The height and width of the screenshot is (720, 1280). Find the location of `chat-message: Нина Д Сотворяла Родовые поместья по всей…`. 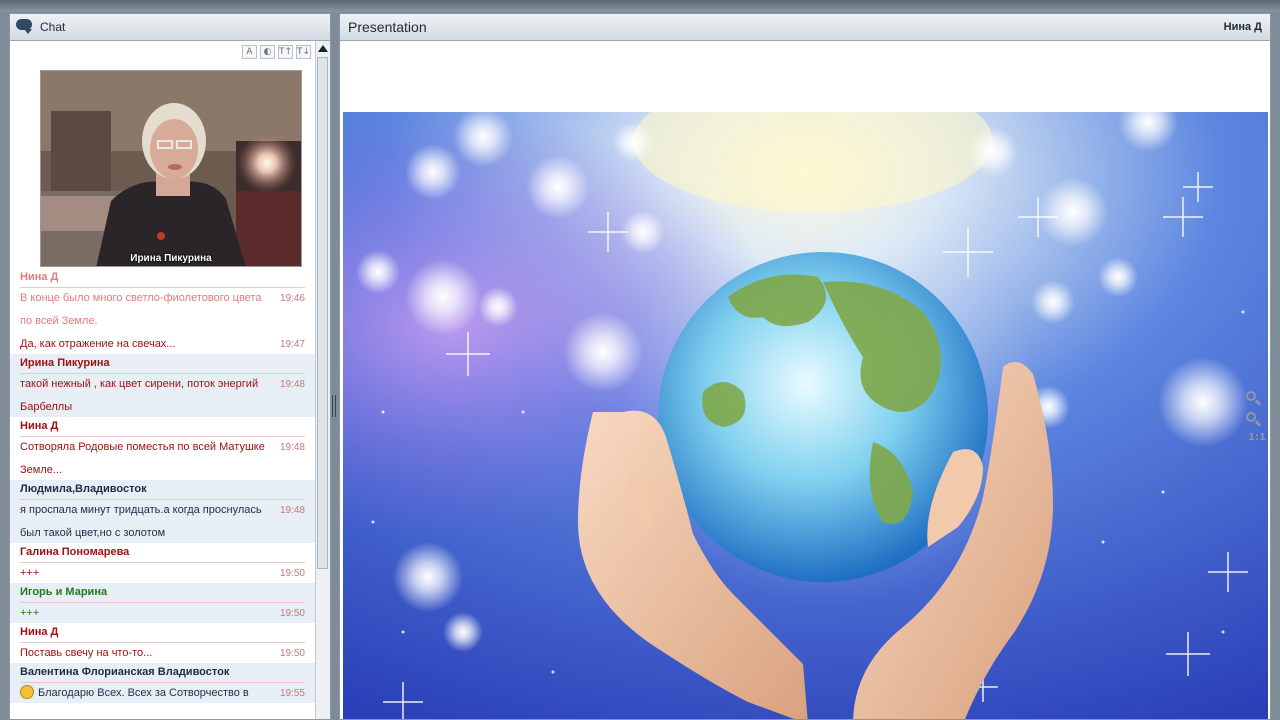

chat-message: Нина Д Сотворяла Родовые поместья по всей… is located at coordinates (162, 448).